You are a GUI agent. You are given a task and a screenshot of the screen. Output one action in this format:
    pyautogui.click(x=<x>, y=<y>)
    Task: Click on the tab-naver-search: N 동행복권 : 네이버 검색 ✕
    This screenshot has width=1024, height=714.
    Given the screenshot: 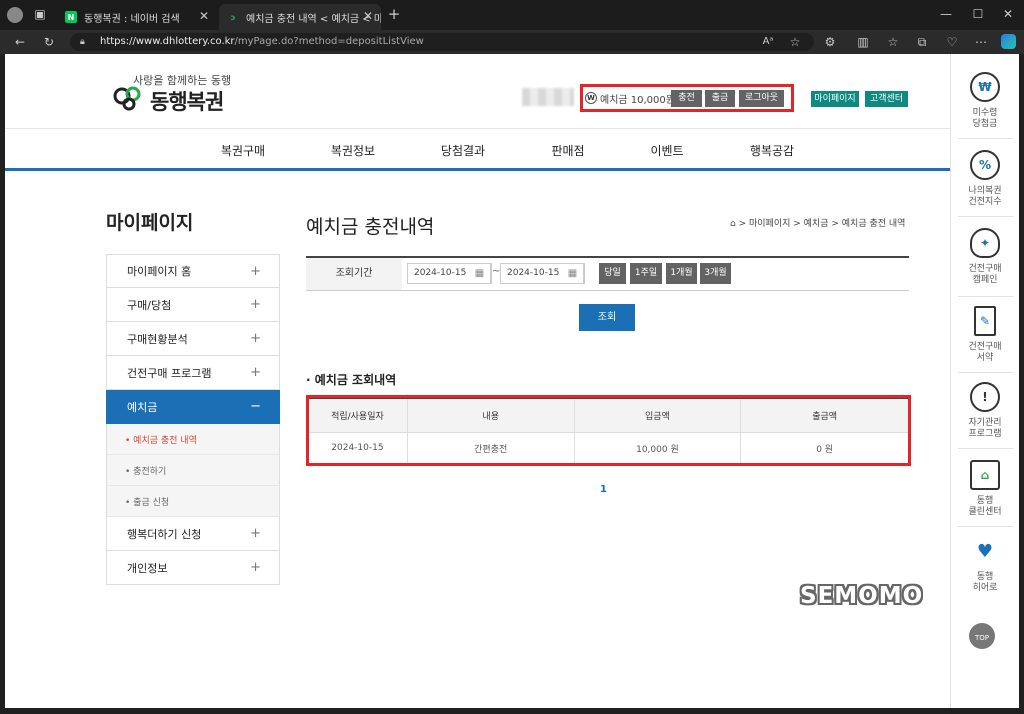 What is the action you would take?
    pyautogui.click(x=137, y=17)
    